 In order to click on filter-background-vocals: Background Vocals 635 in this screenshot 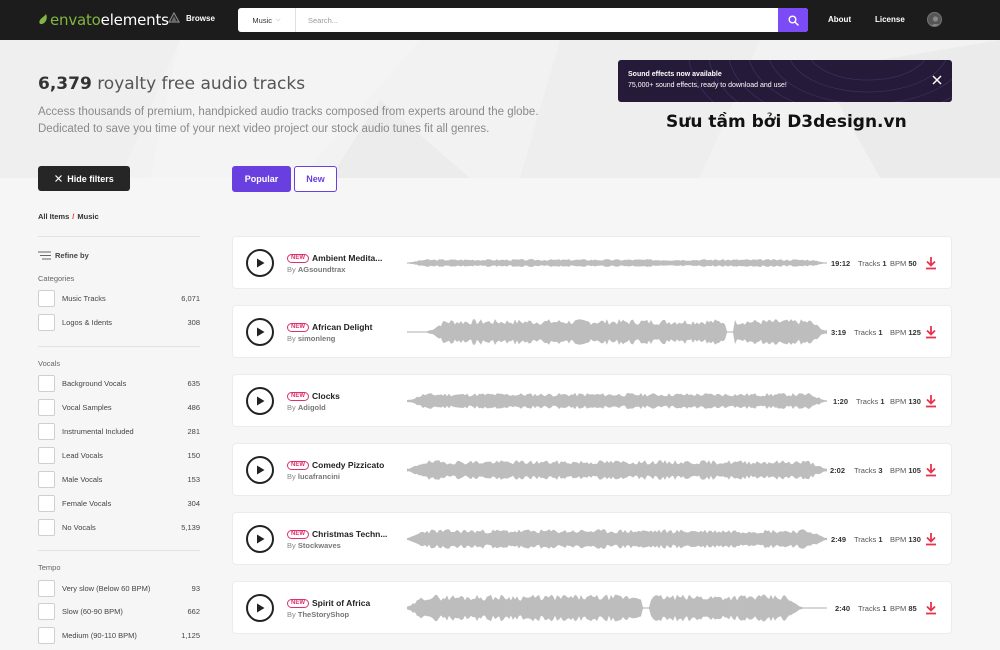, I will do `click(119, 383)`.